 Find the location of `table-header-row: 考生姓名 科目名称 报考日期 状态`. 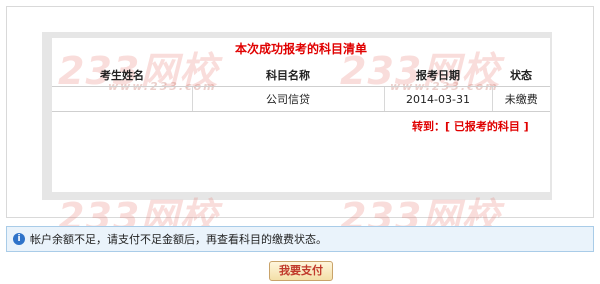

table-header-row: 考生姓名 科目名称 报考日期 状态 is located at coordinates (301, 75).